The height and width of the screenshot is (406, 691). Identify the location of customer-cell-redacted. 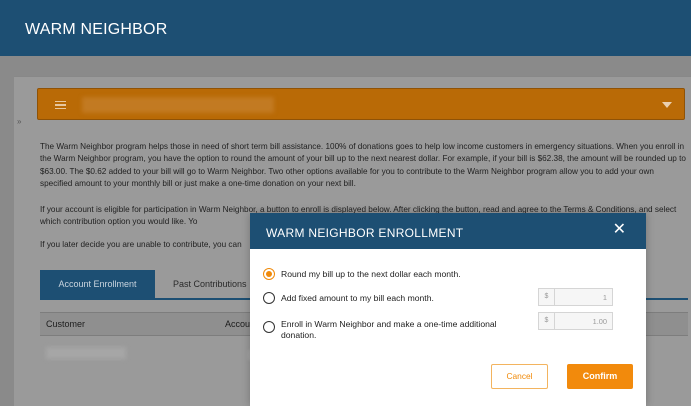
(86, 353).